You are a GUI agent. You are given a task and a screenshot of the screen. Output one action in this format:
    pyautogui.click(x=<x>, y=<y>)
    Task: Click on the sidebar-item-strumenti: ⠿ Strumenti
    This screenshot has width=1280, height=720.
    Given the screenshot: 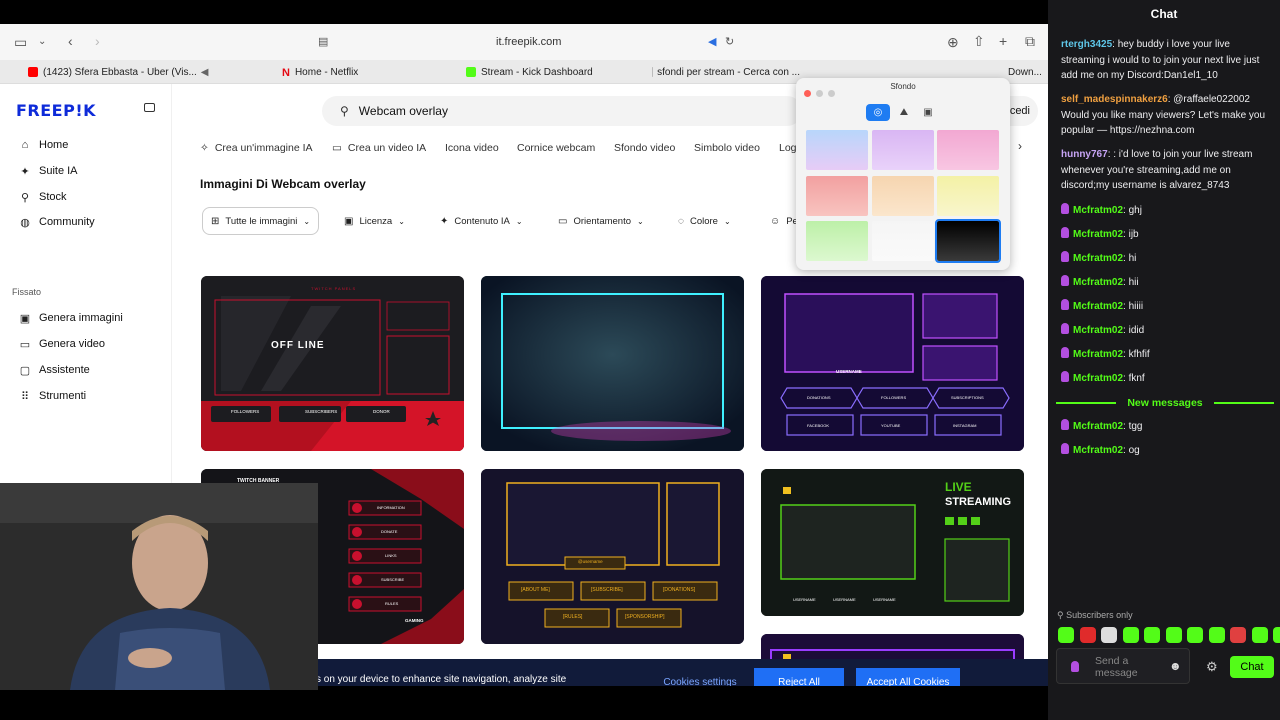 What is the action you would take?
    pyautogui.click(x=52, y=396)
    